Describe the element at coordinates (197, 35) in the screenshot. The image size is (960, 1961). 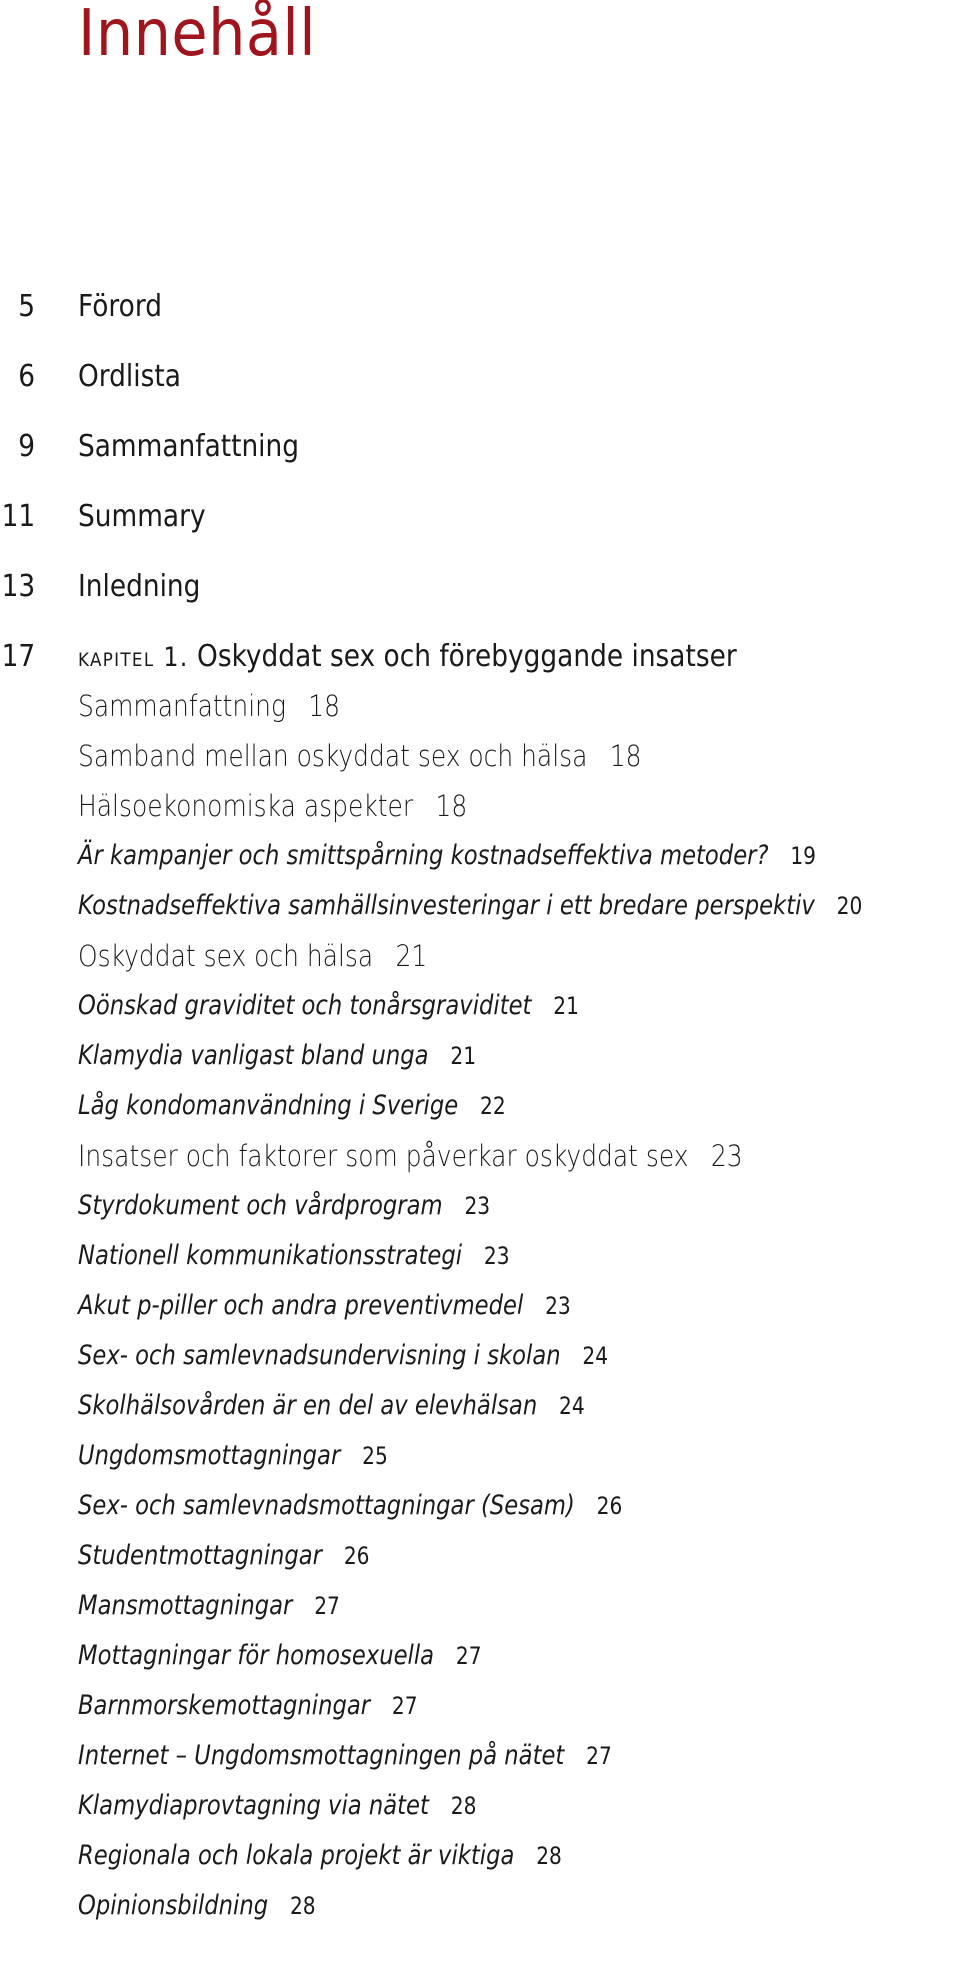
I see `page-title: Innehåll` at that location.